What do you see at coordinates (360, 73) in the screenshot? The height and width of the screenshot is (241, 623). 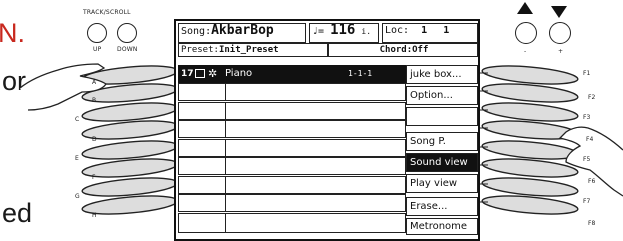 I see `track-position: 1-1-1` at bounding box center [360, 73].